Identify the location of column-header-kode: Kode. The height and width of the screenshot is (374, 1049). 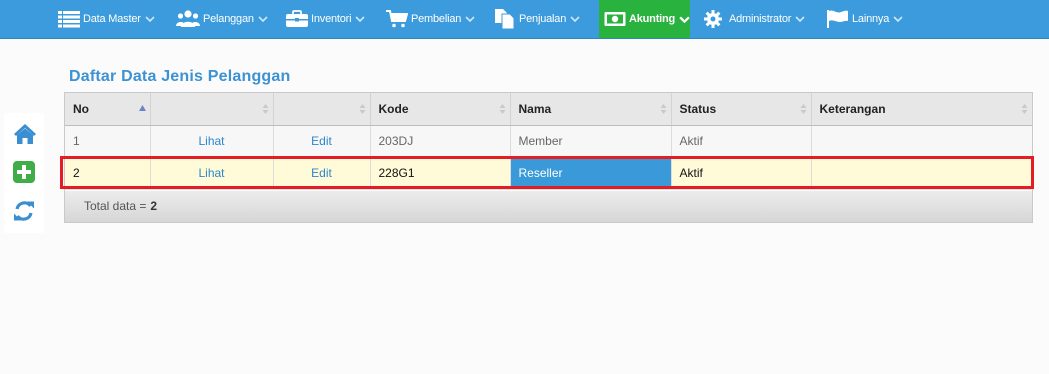
(440, 109).